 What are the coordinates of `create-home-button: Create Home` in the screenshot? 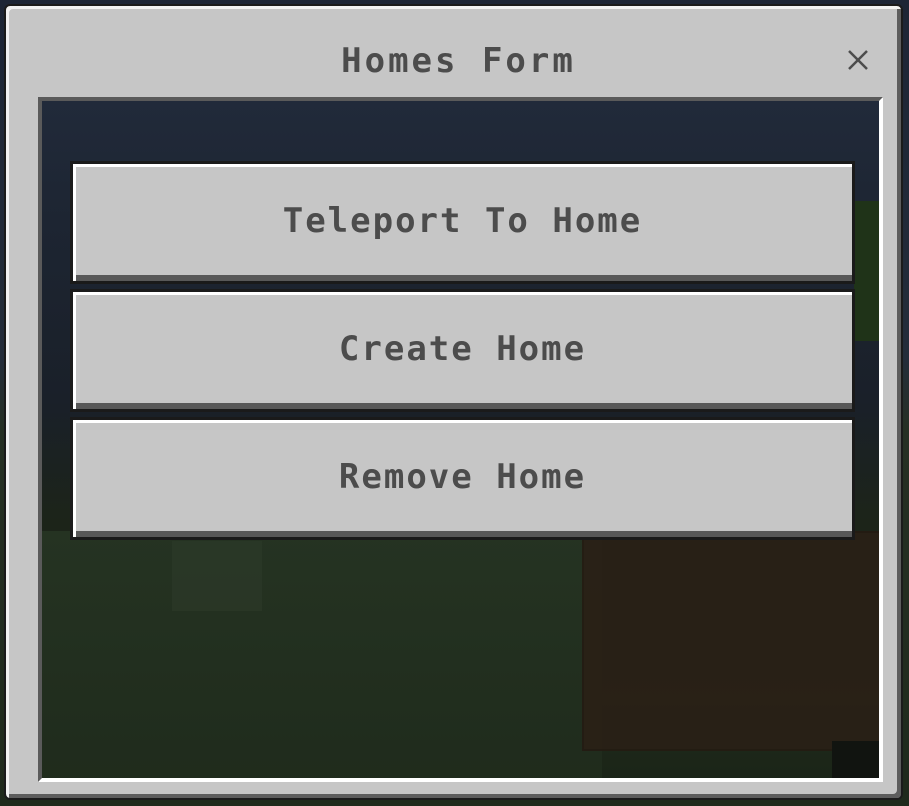 It's located at (462, 350).